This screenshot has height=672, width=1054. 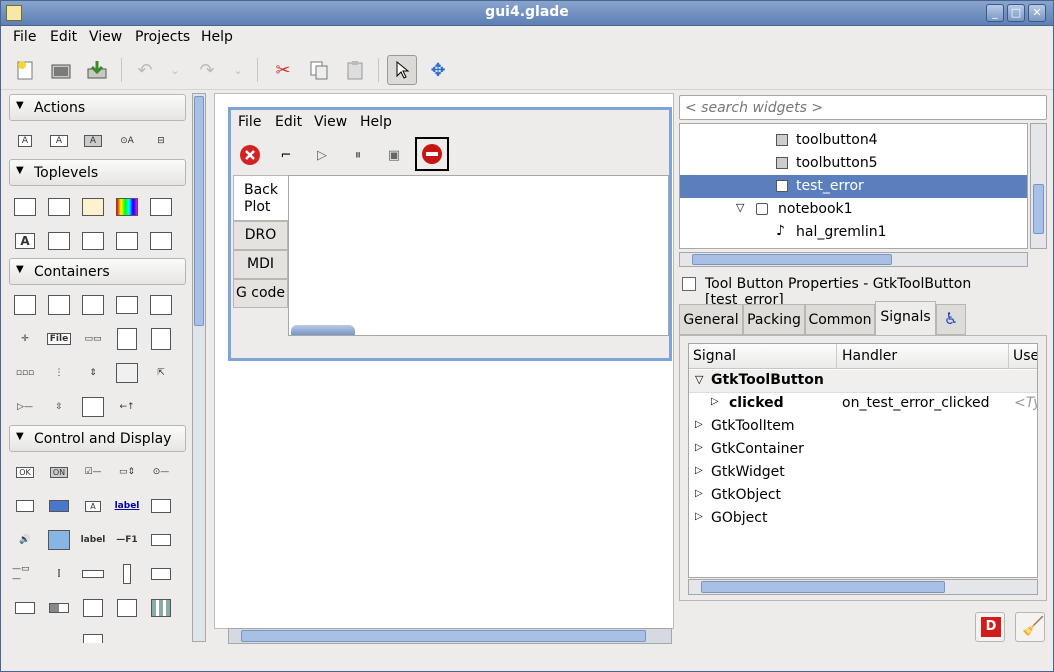 What do you see at coordinates (161, 506) in the screenshot?
I see `scale-button-icon` at bounding box center [161, 506].